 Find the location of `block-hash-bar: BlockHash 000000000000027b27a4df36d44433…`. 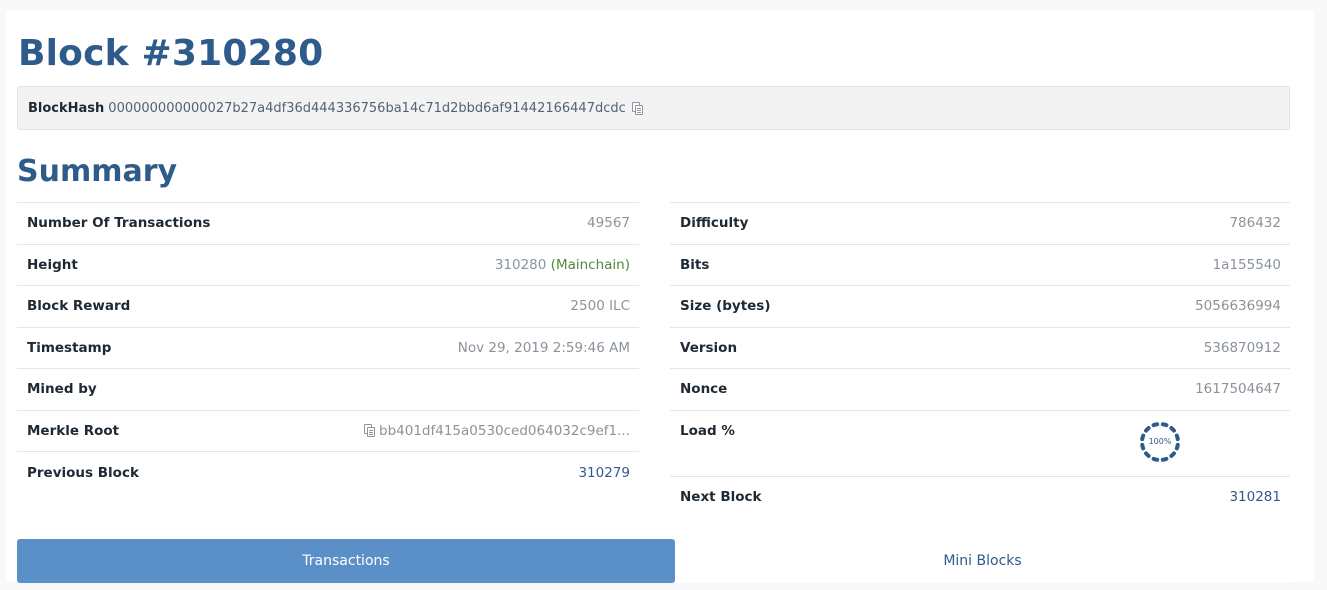

block-hash-bar: BlockHash 000000000000027b27a4df36d44433… is located at coordinates (653, 108).